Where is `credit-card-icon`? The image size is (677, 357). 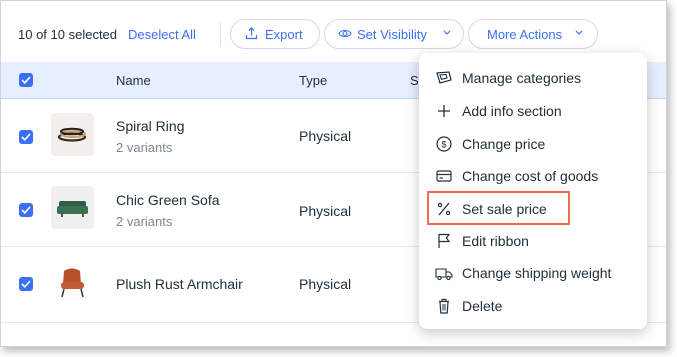
credit-card-icon is located at coordinates (444, 176).